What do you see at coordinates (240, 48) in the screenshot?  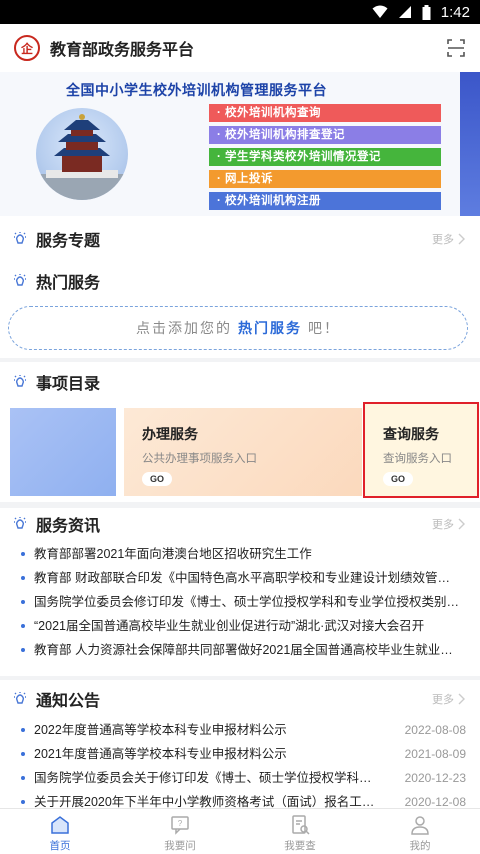 I see `app-header: 企 教育部政务服务平台` at bounding box center [240, 48].